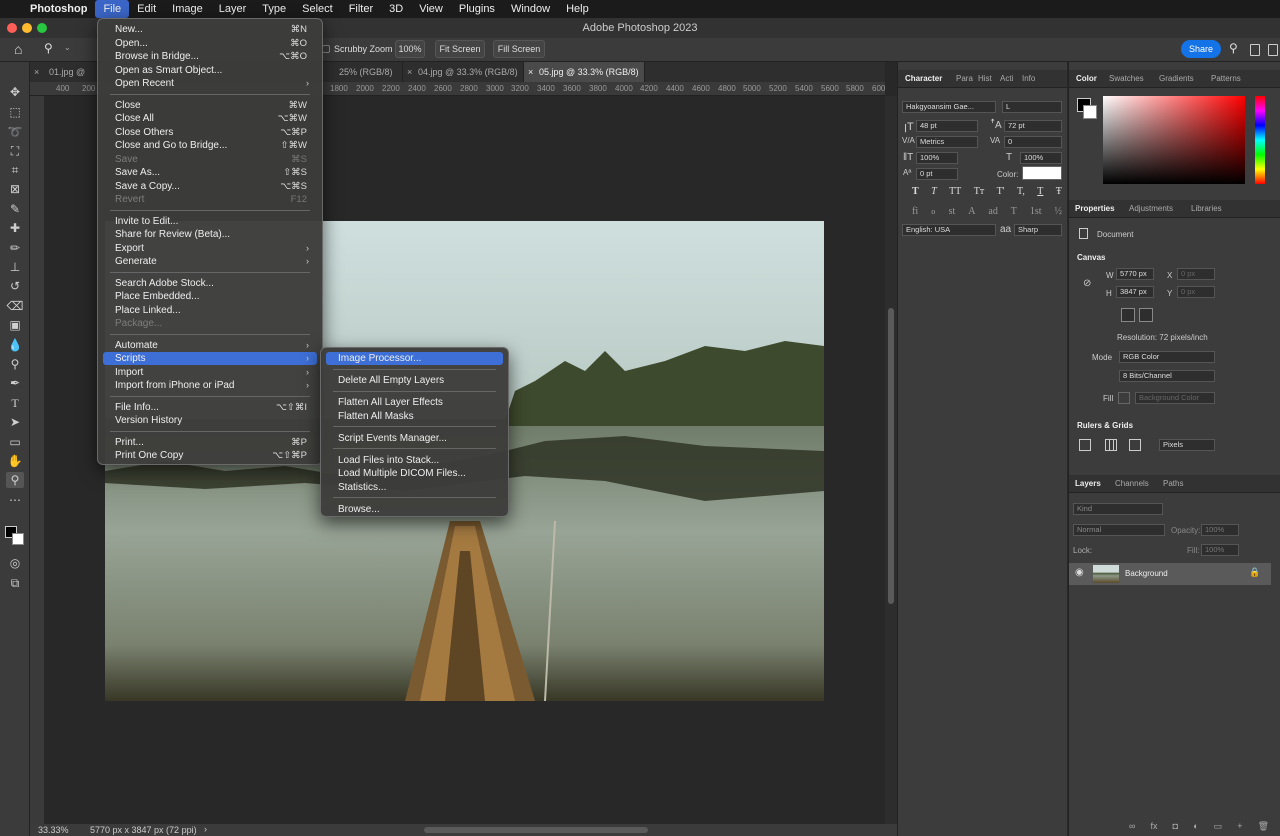 Image resolution: width=1280 pixels, height=836 pixels. I want to click on superscript-button: T', so click(1001, 191).